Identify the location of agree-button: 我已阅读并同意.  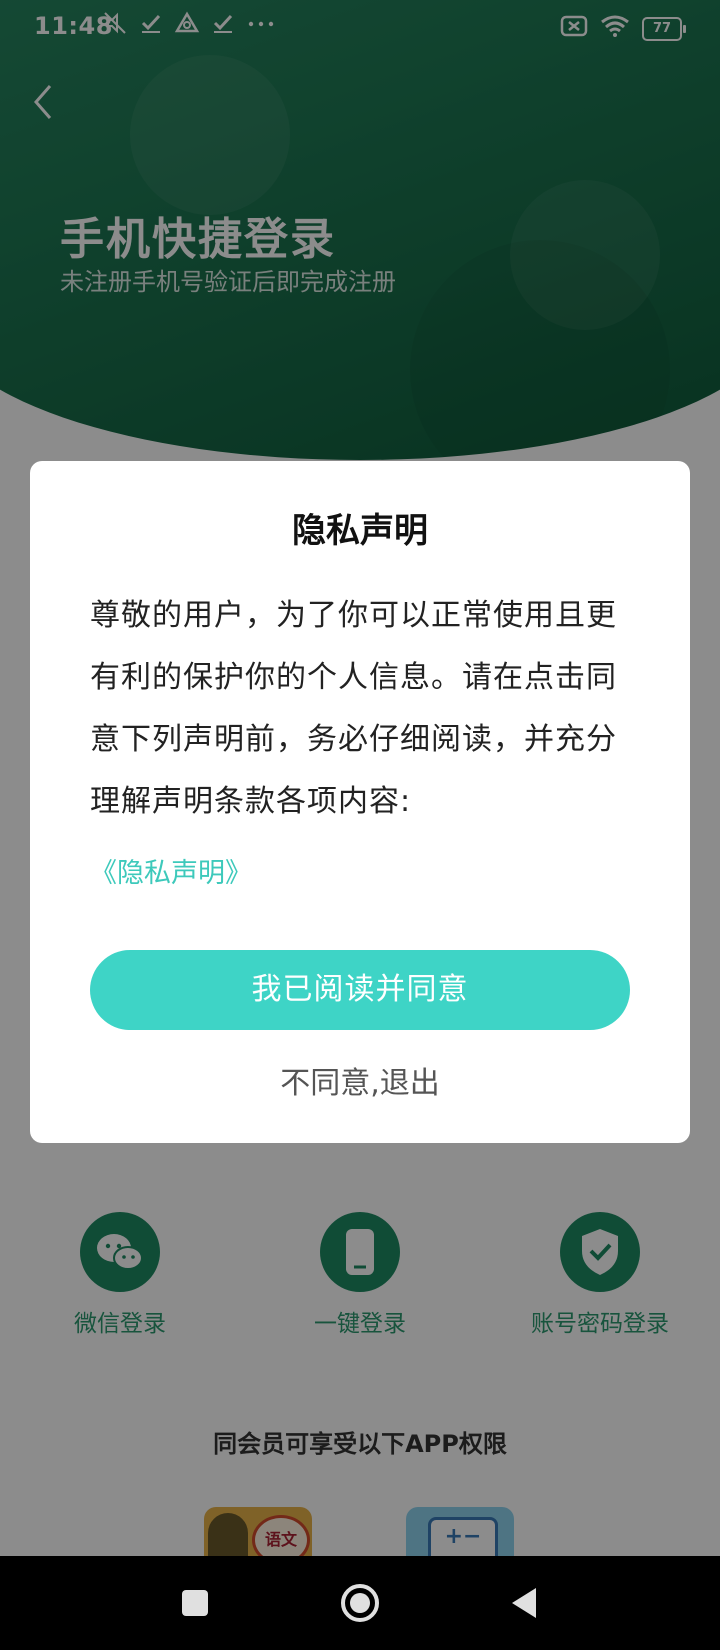
(360, 990).